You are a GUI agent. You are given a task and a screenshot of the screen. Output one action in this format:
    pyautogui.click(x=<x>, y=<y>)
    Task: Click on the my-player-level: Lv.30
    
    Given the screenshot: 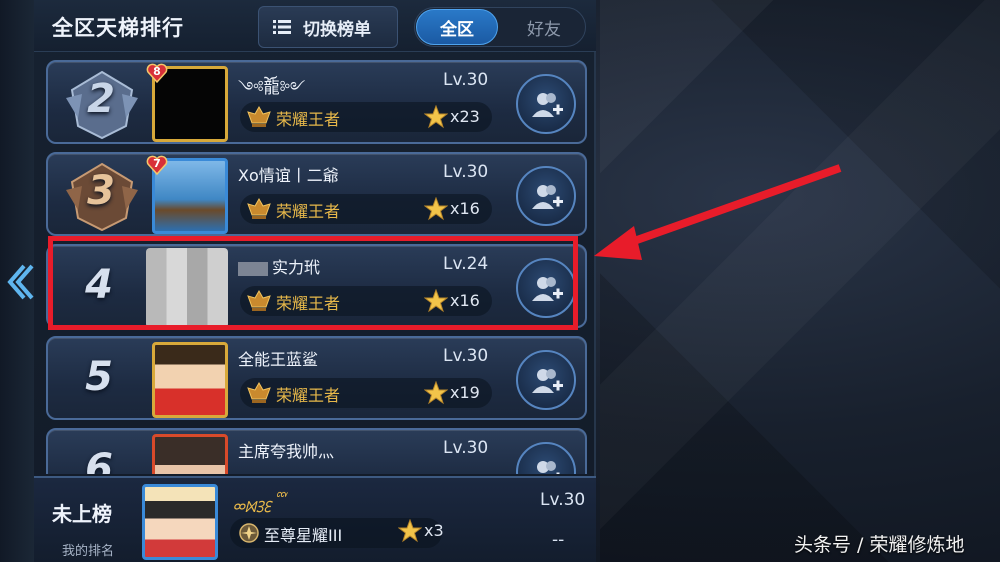 What is the action you would take?
    pyautogui.click(x=563, y=500)
    